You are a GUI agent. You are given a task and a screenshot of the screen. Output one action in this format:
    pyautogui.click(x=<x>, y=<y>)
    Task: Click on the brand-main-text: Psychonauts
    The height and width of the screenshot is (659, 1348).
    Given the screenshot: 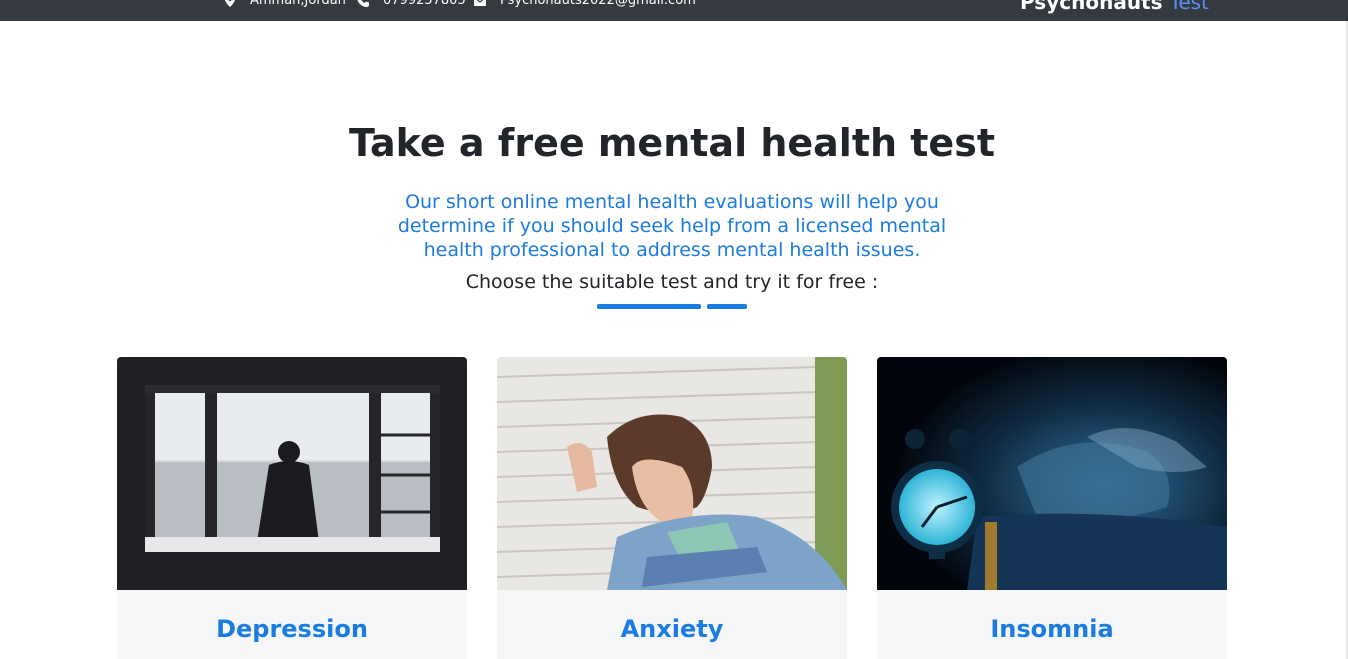 What is the action you would take?
    pyautogui.click(x=1091, y=7)
    